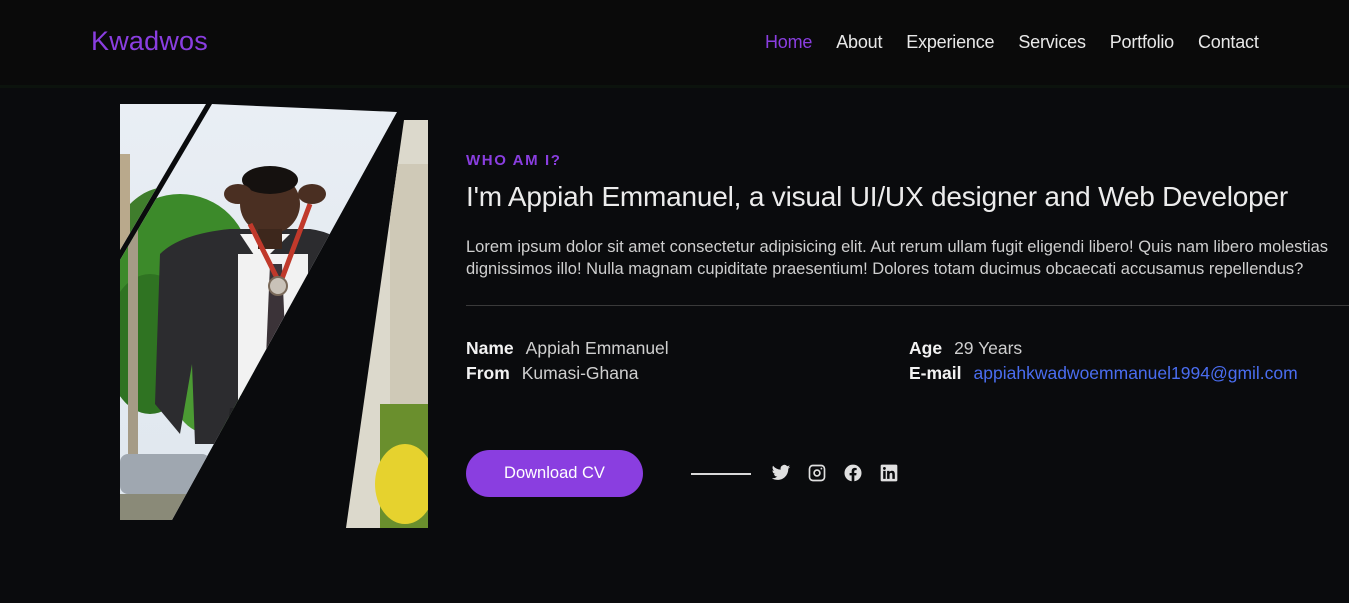 The image size is (1349, 603). Describe the element at coordinates (580, 373) in the screenshot. I see `info-from-value: Kumasi-Ghana` at that location.